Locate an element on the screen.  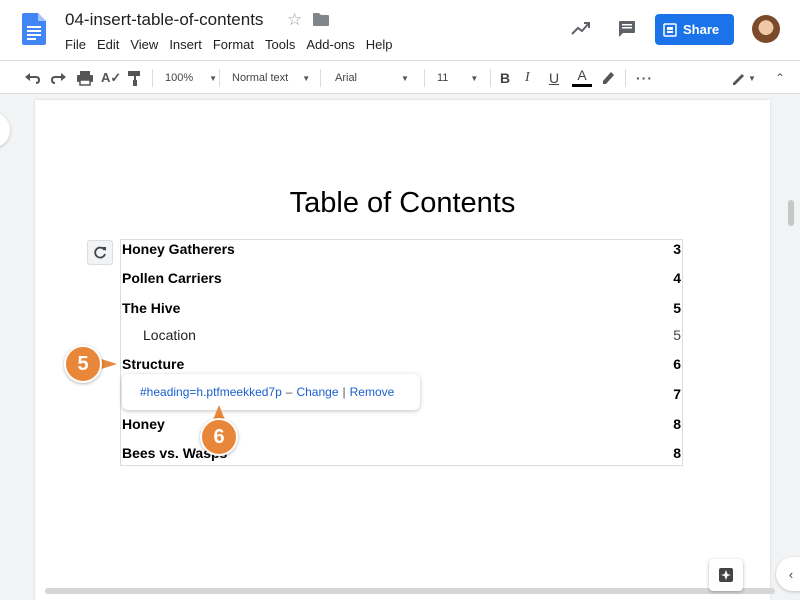
explore-button is located at coordinates (726, 575).